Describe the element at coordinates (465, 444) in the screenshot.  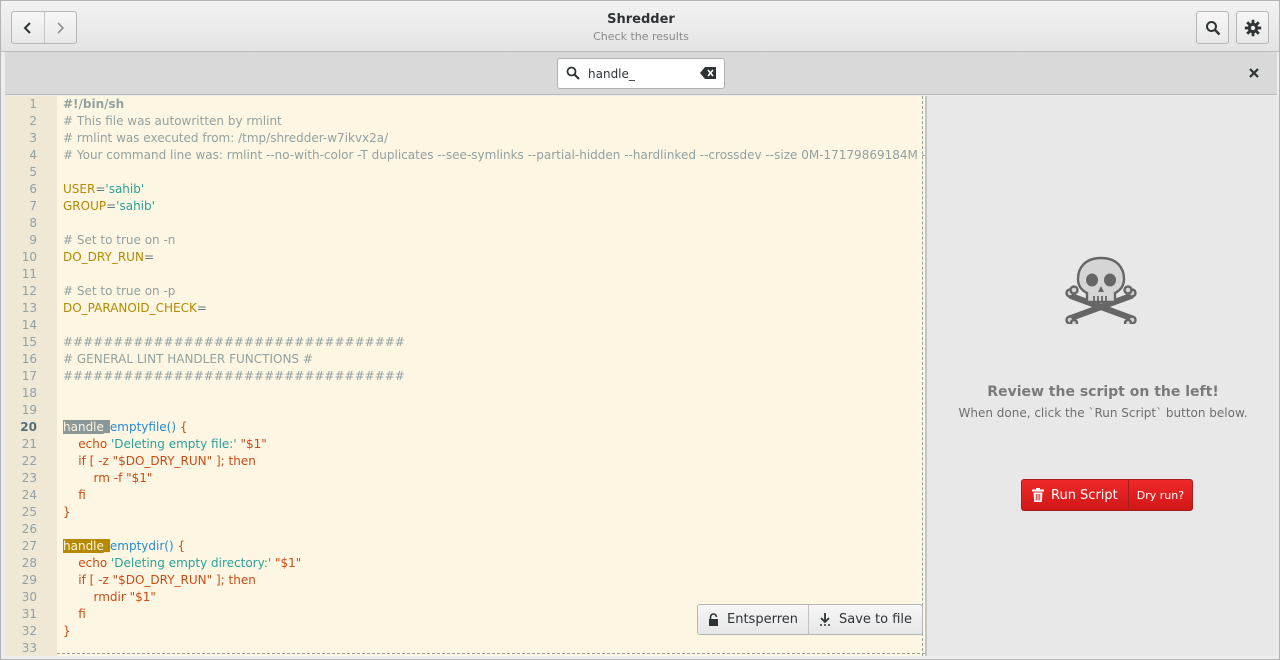
I see `code-line: 21 echo 'Deleting empty file:' "$1"` at that location.